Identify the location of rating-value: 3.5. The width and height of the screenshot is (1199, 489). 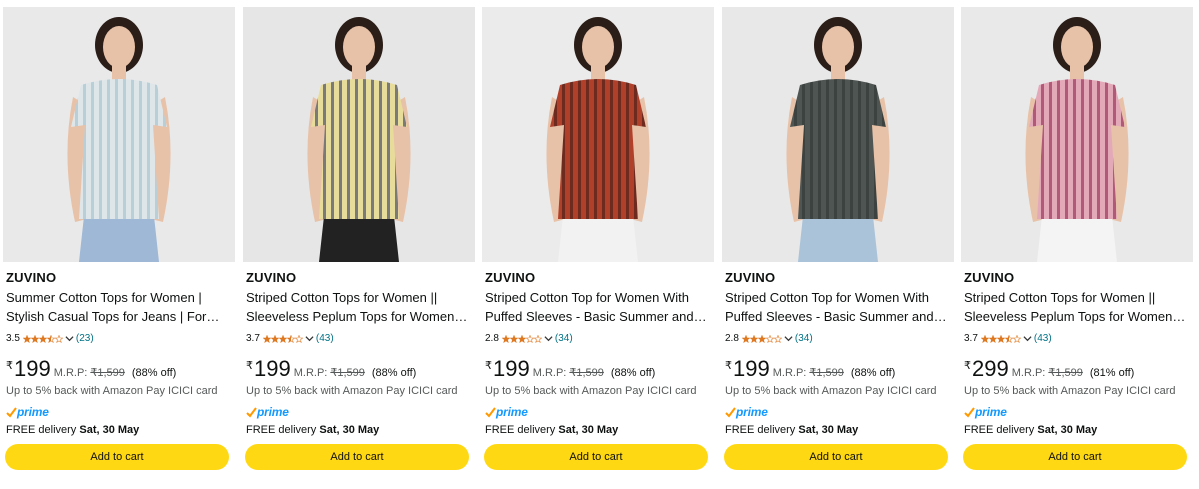
(13, 338).